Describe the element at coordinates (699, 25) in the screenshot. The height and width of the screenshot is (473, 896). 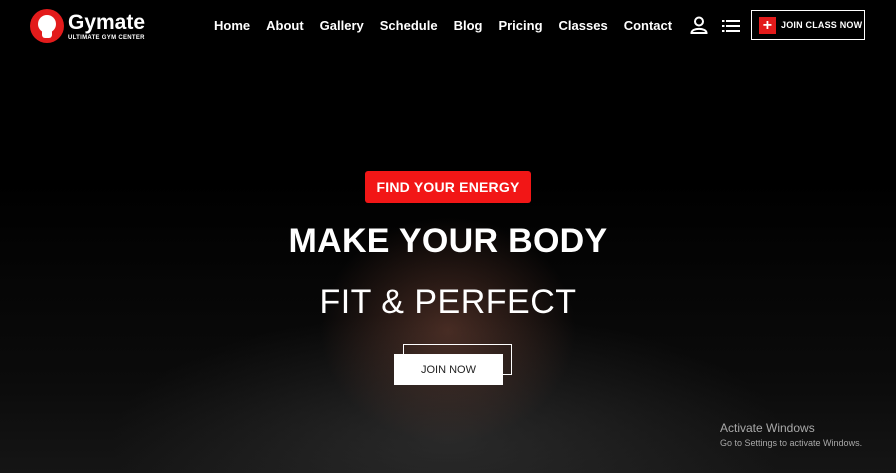
I see `user-icon` at that location.